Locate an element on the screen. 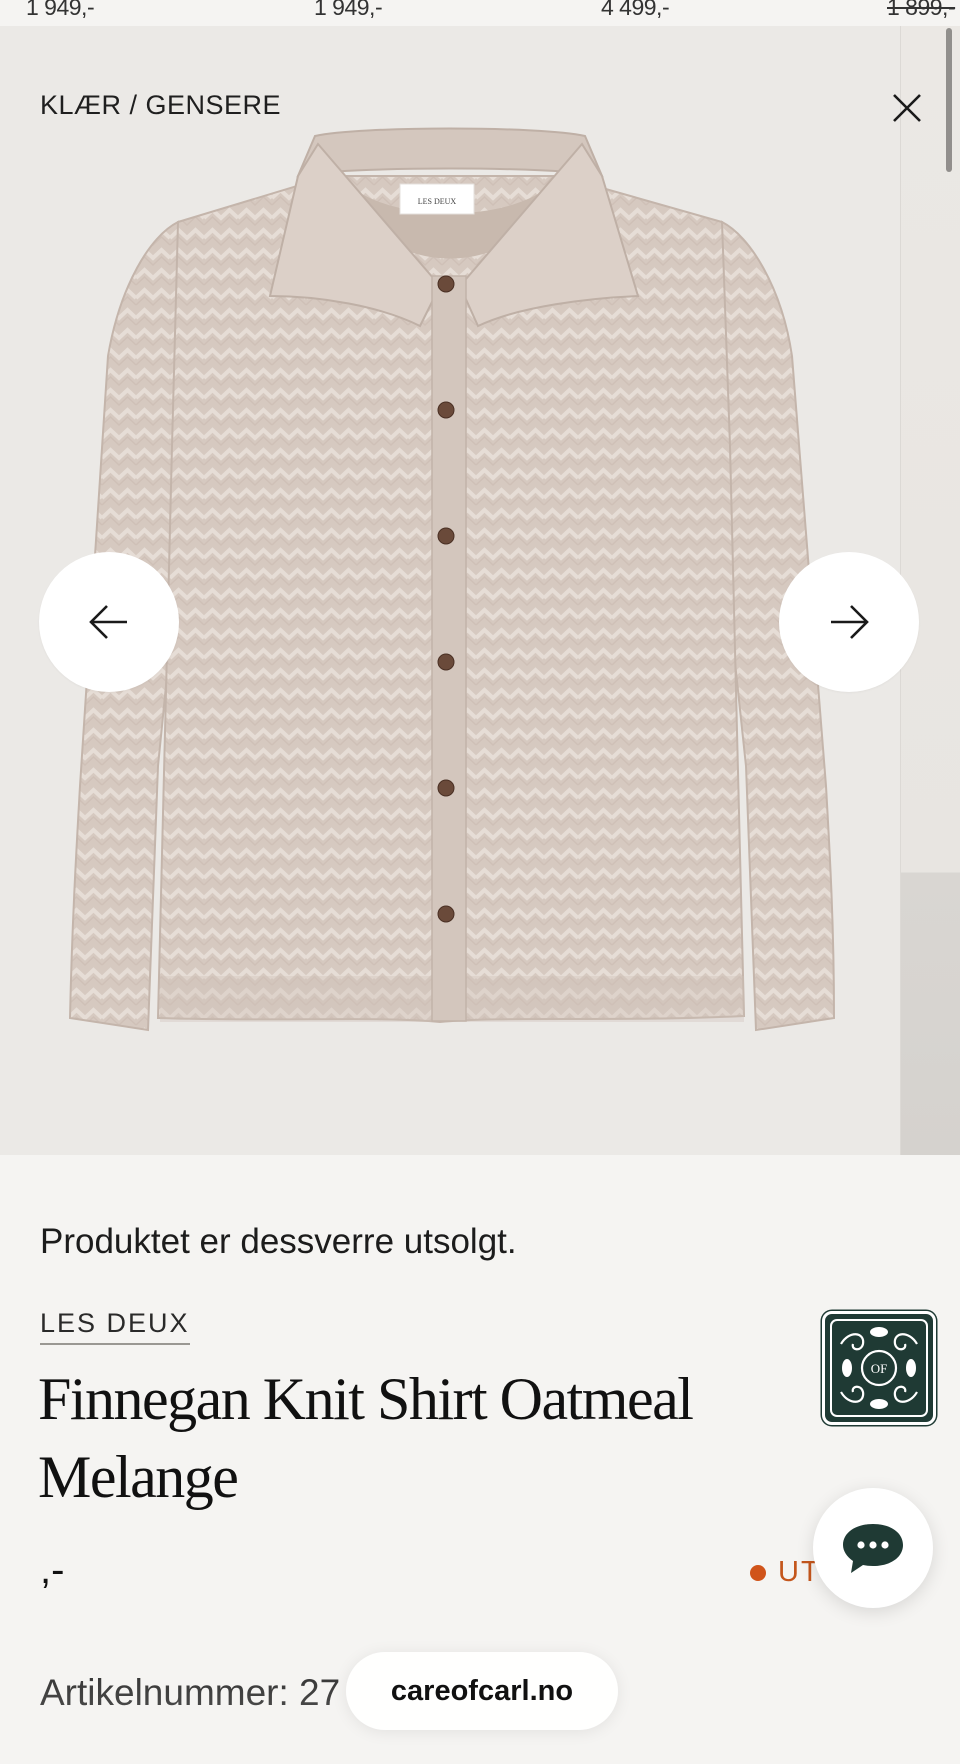  next-image-button is located at coordinates (849, 622).